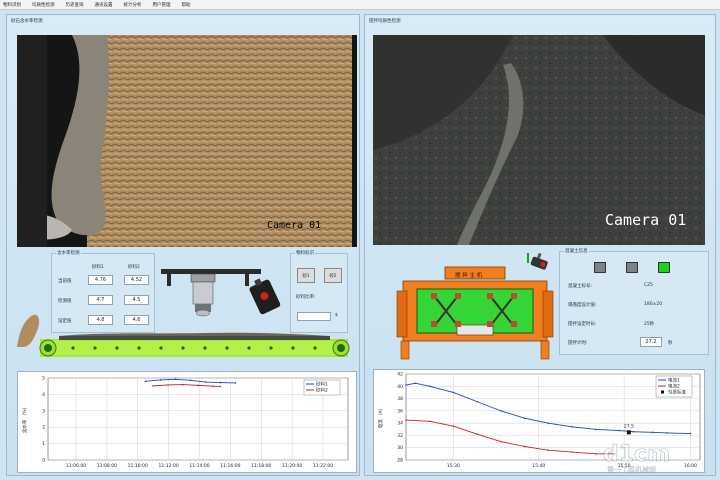 Image resolution: width=720 pixels, height=480 pixels. I want to click on group-title: 物料标识, so click(305, 253).